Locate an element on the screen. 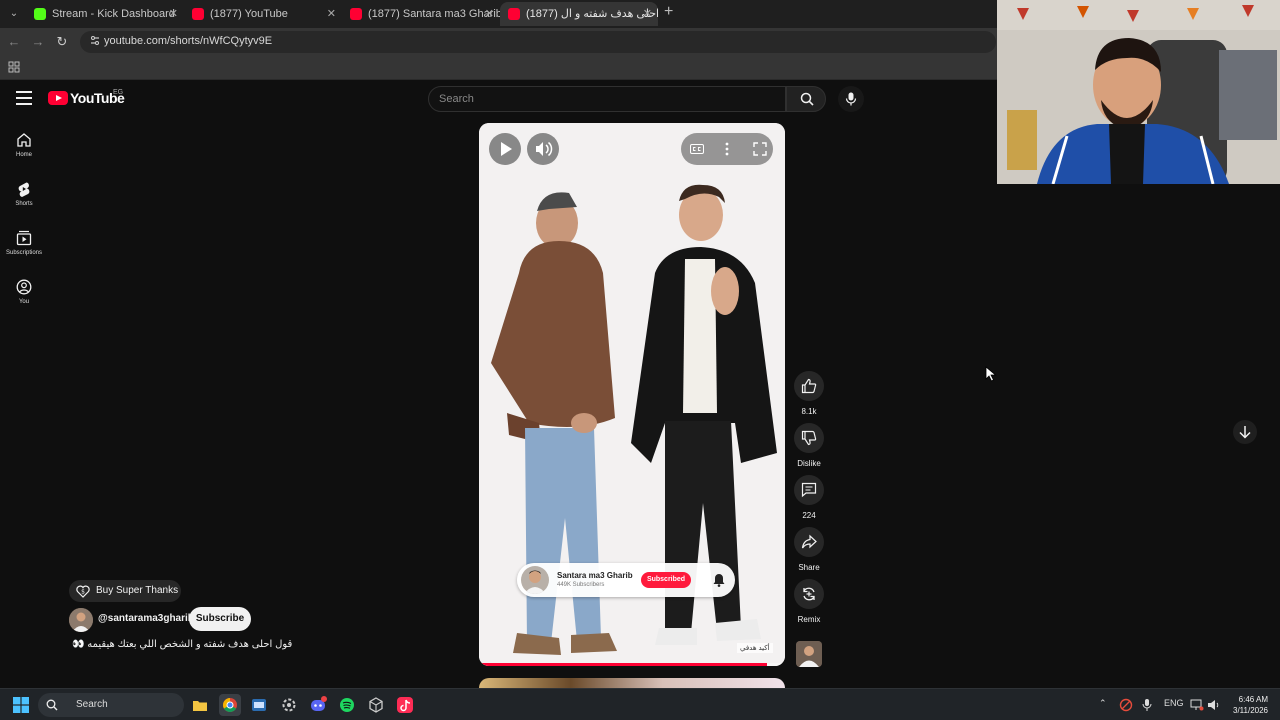 This screenshot has width=1280, height=720. sidenav-item-shorts: Shorts is located at coordinates (24, 194).